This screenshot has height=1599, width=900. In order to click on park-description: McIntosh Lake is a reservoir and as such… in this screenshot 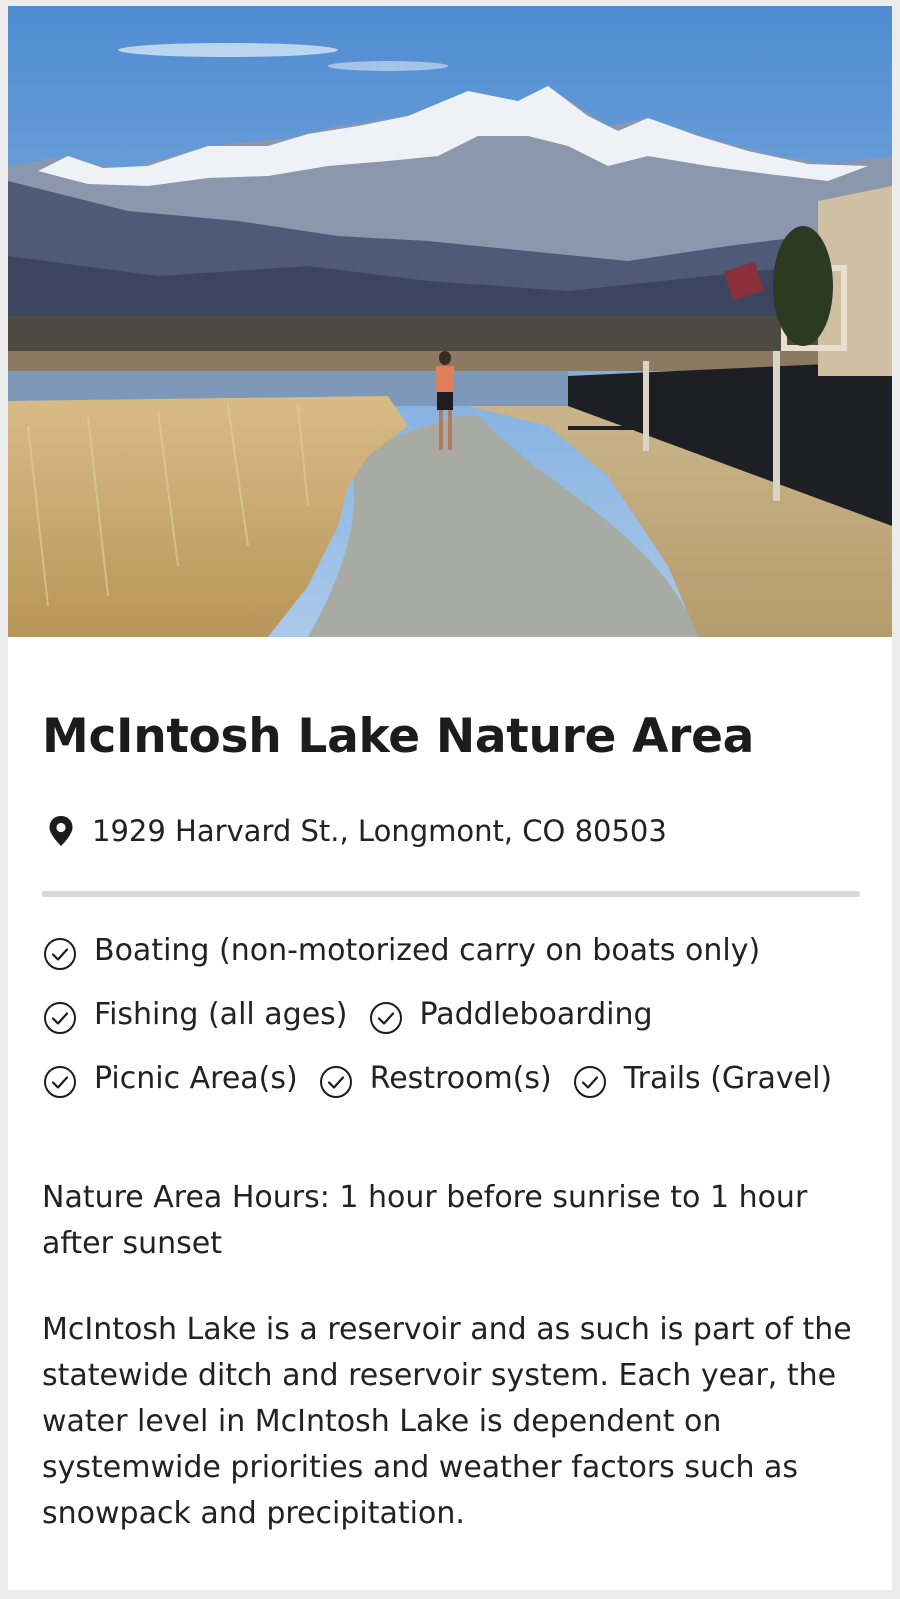, I will do `click(447, 1421)`.